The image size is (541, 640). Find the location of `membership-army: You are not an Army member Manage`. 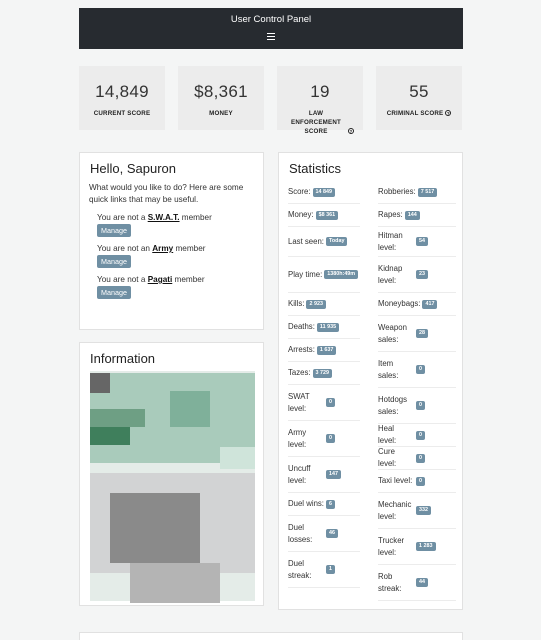

membership-army: You are not an Army member Manage is located at coordinates (180, 256).